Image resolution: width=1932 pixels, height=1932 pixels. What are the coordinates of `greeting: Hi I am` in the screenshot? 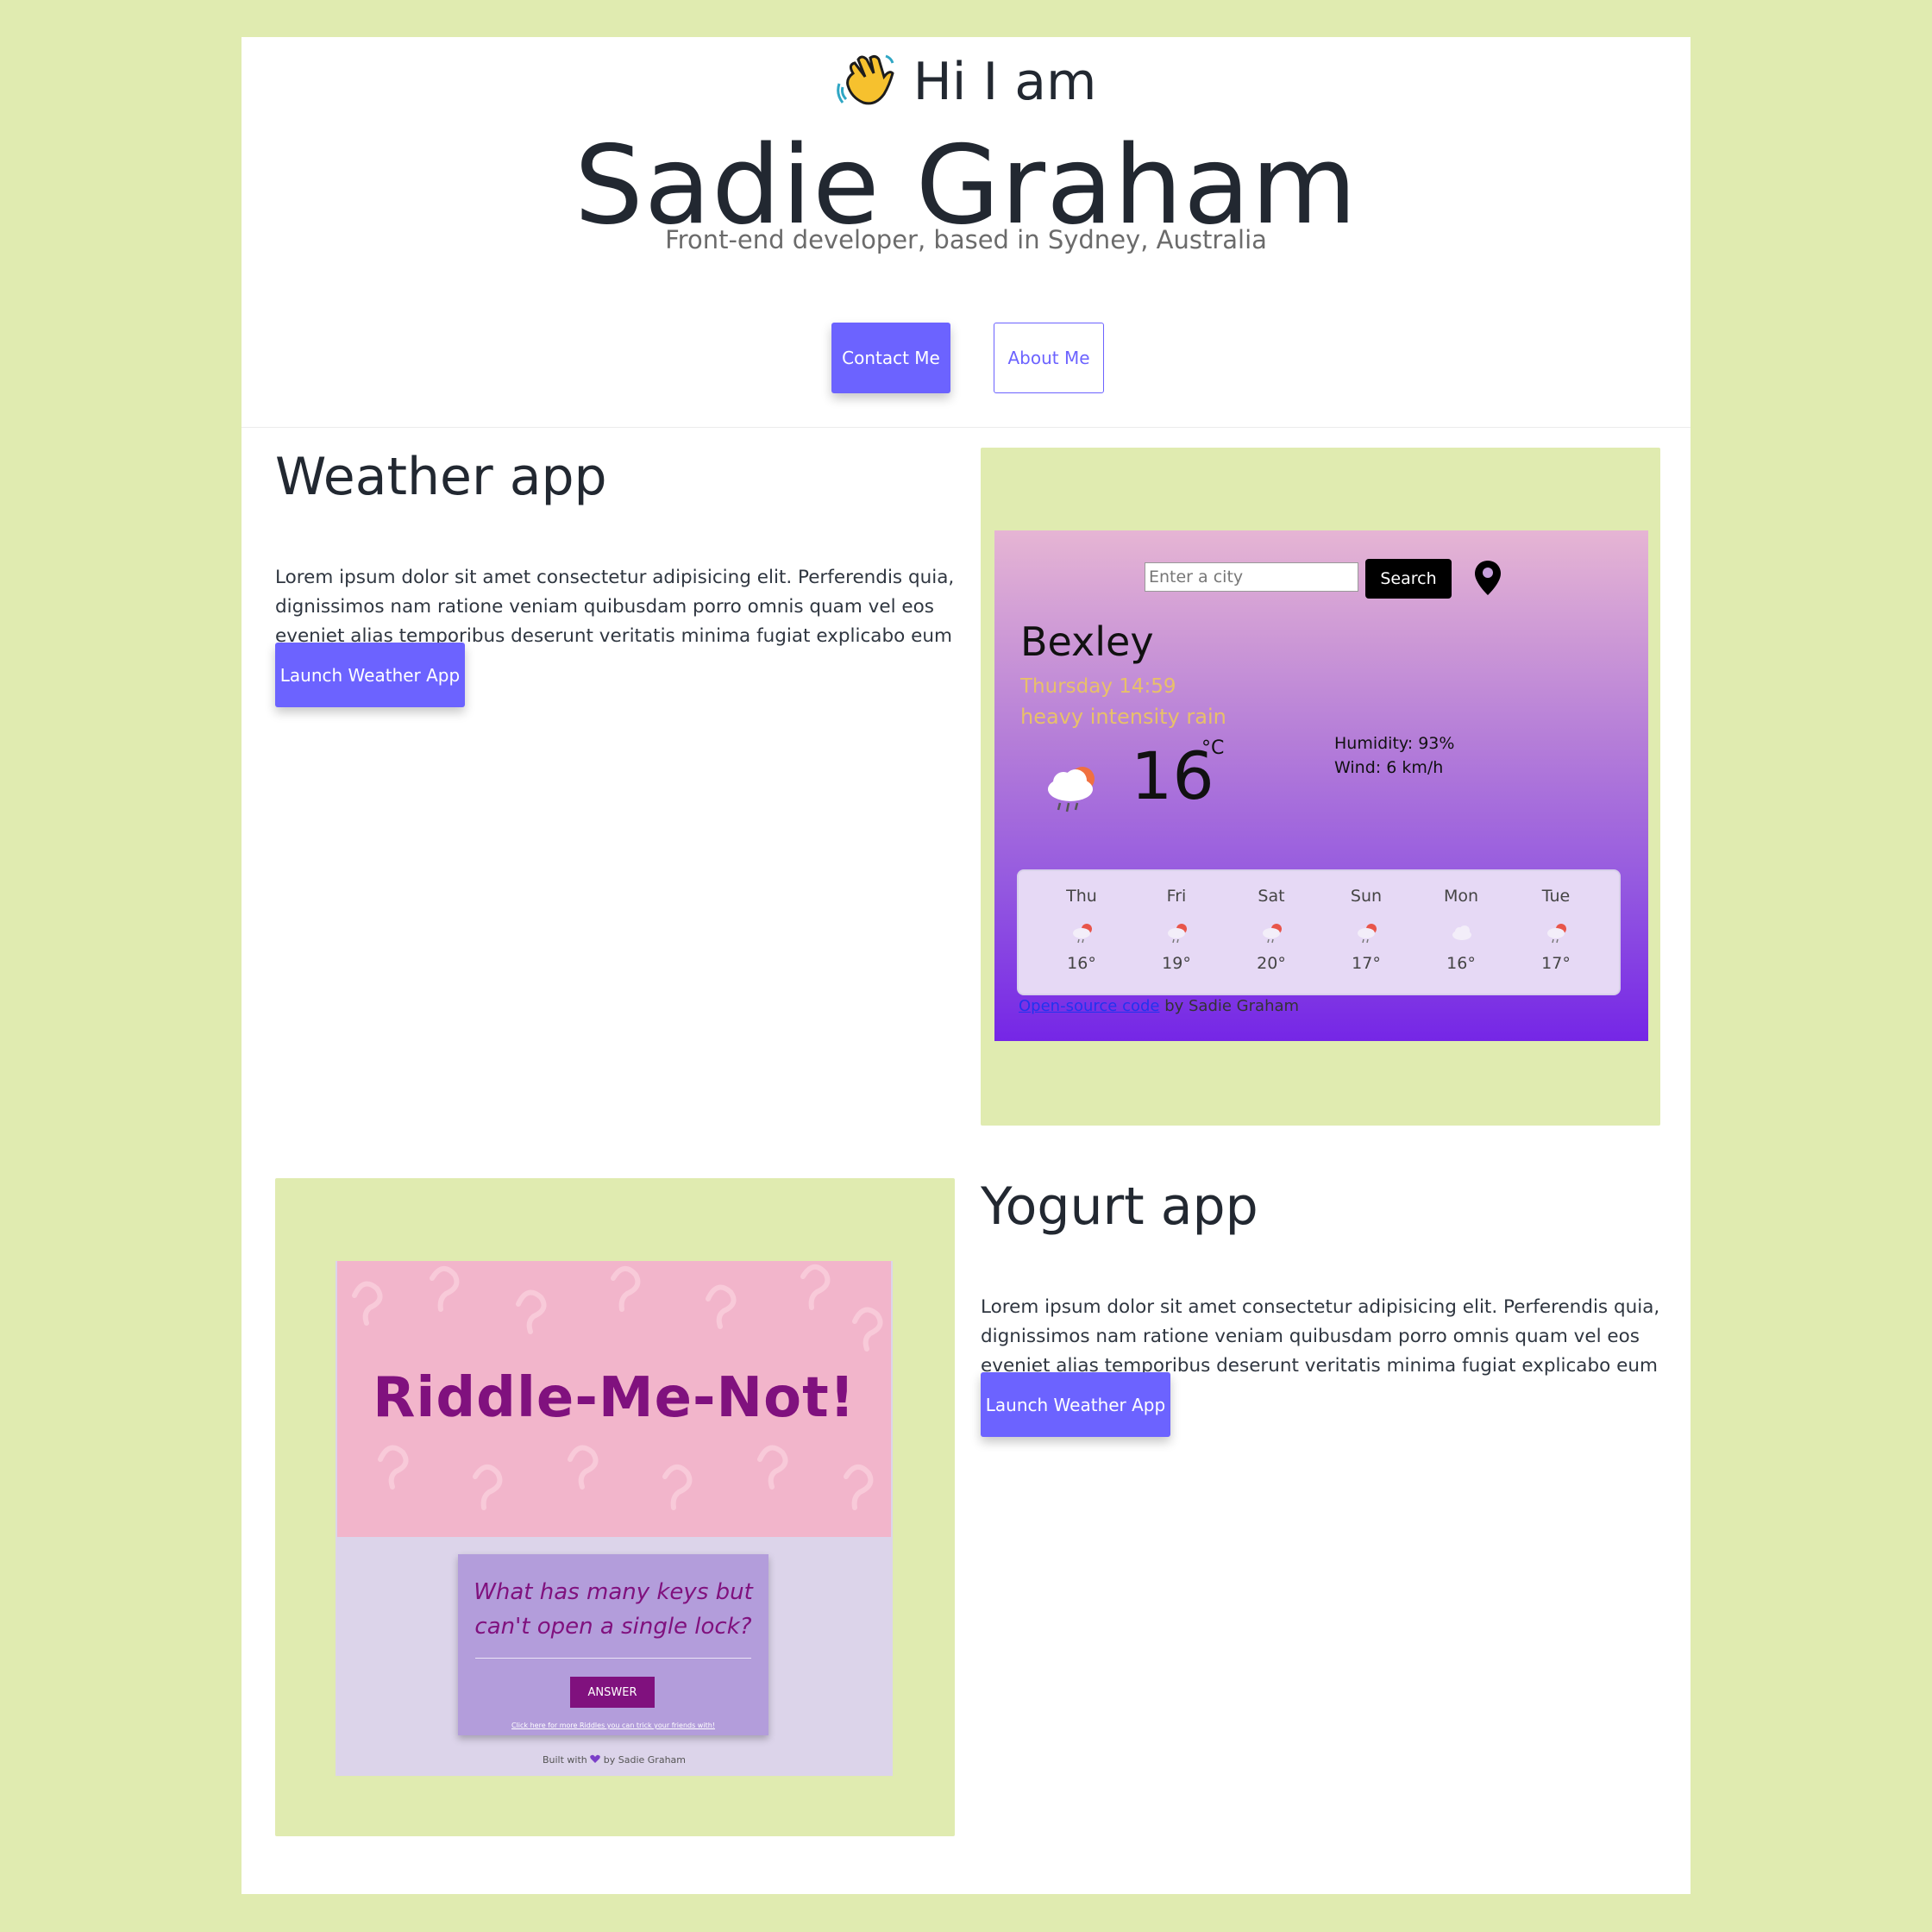 It's located at (966, 81).